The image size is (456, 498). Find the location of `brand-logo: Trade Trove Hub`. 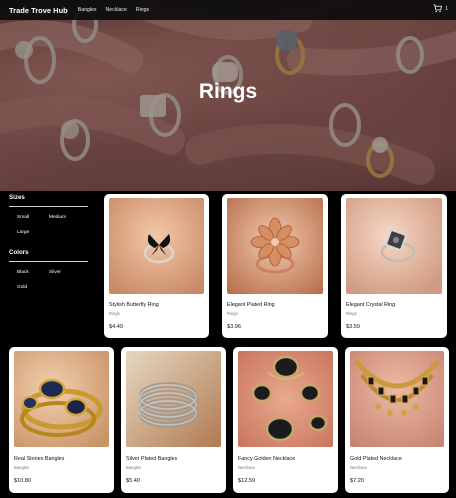

brand-logo: Trade Trove Hub is located at coordinates (38, 10).